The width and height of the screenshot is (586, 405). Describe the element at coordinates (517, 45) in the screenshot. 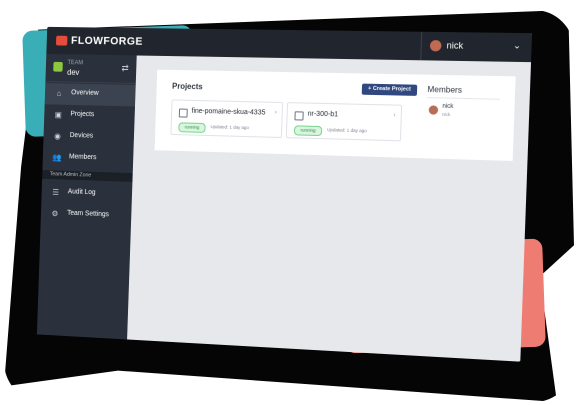

I see `chevron-down-icon: ⌄` at that location.